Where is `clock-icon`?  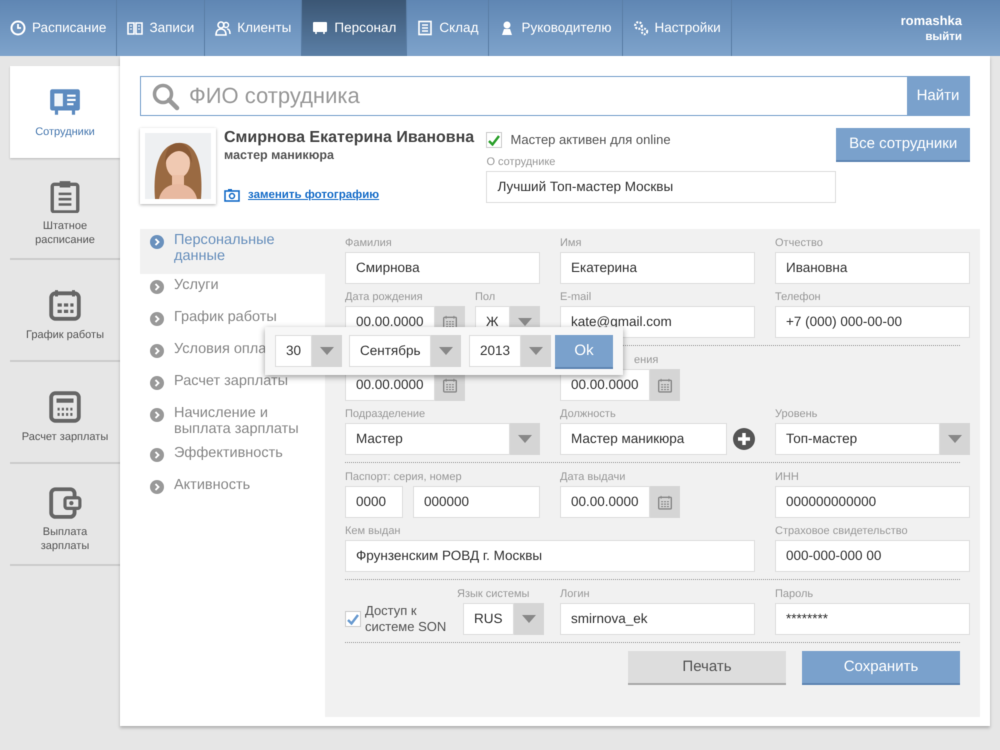 clock-icon is located at coordinates (18, 28).